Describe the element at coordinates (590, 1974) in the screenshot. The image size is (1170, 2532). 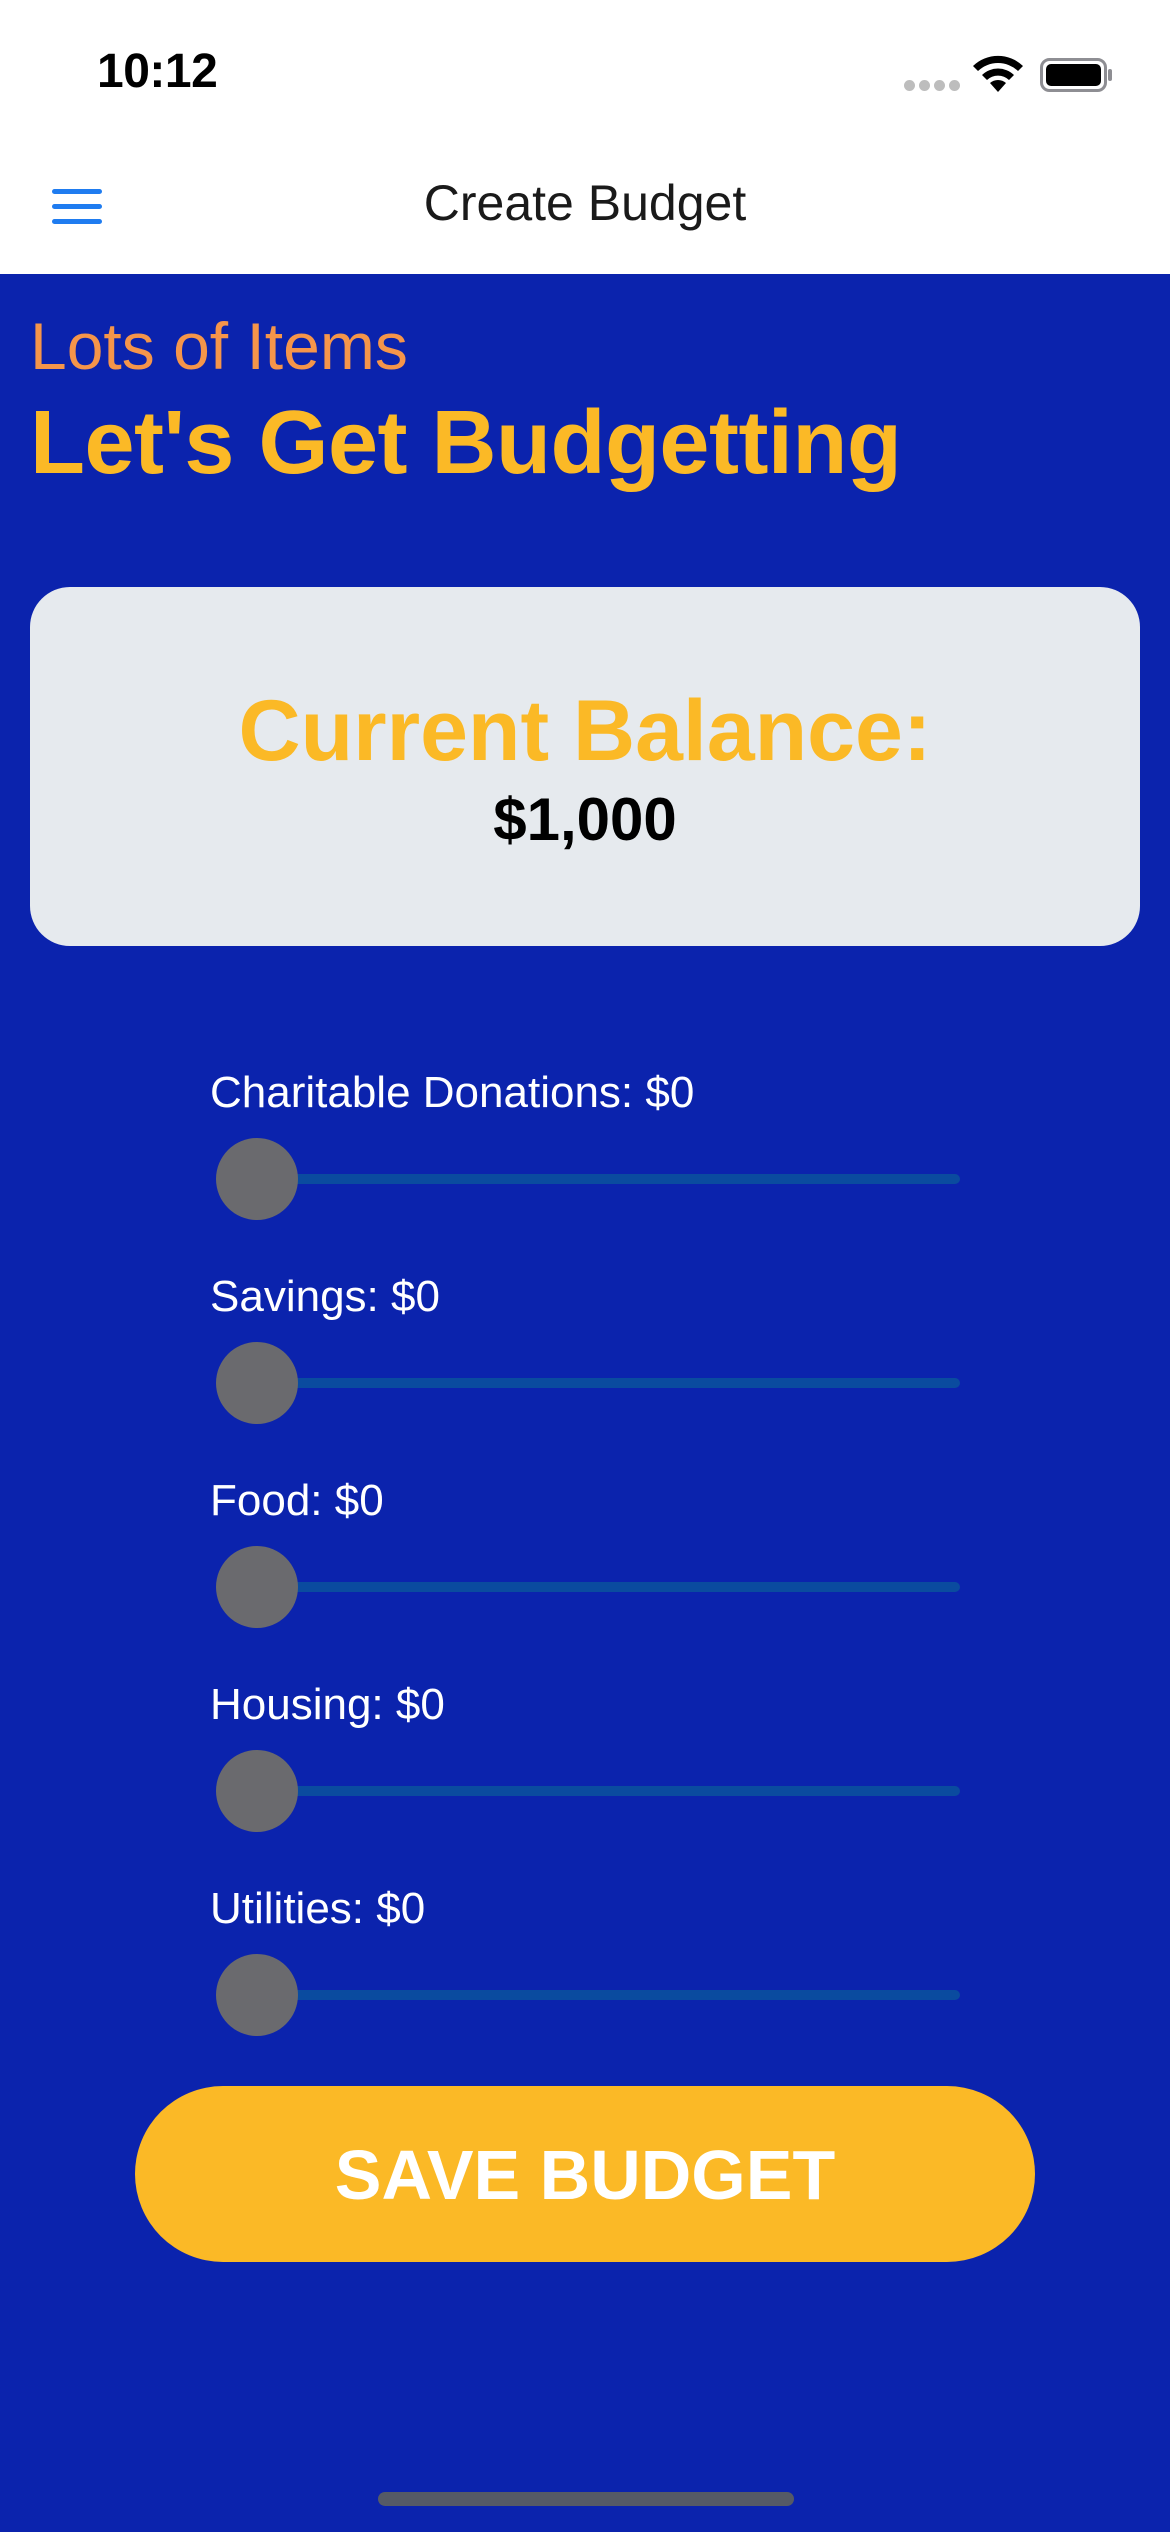
I see `slider-utilities: Utilities: $0` at that location.